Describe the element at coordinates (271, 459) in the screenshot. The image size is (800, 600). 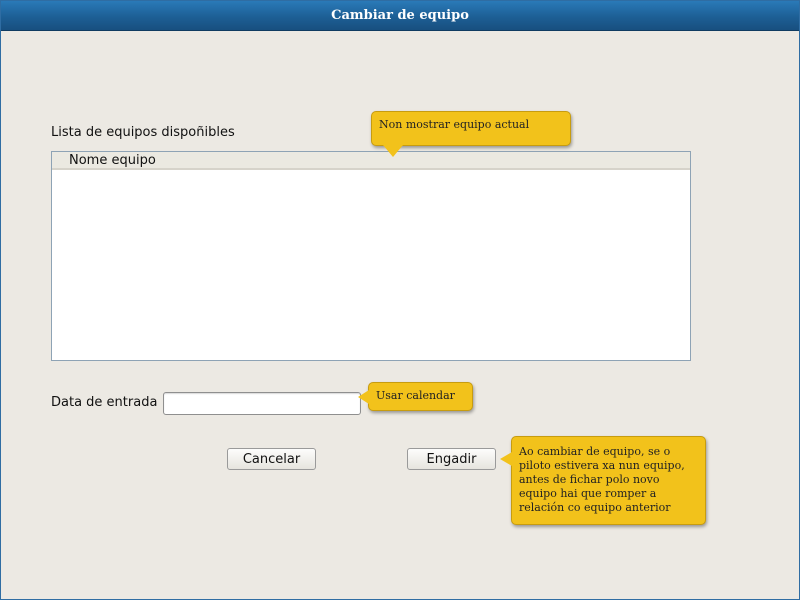
I see `cancel-button: Cancelar` at that location.